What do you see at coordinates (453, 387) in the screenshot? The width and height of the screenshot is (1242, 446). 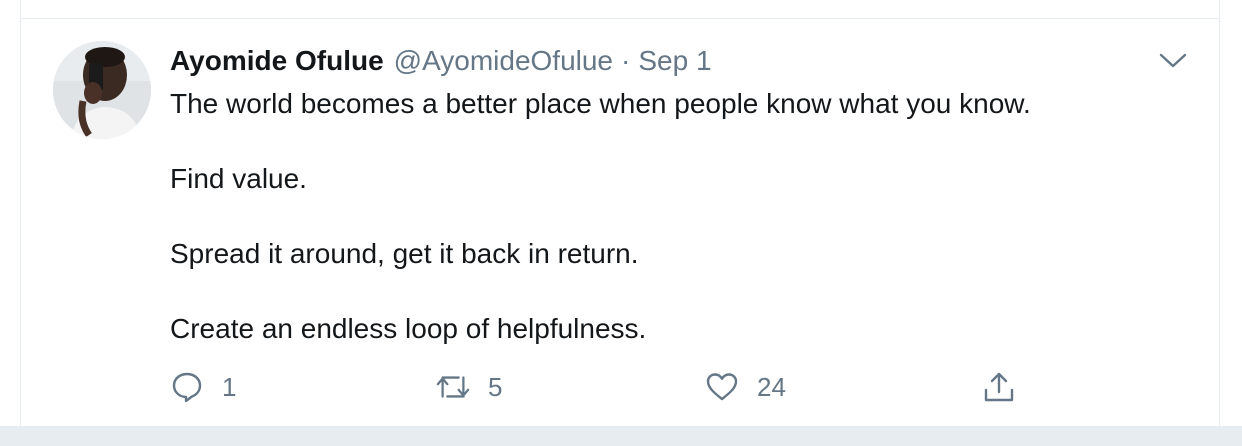 I see `retweet-icon` at bounding box center [453, 387].